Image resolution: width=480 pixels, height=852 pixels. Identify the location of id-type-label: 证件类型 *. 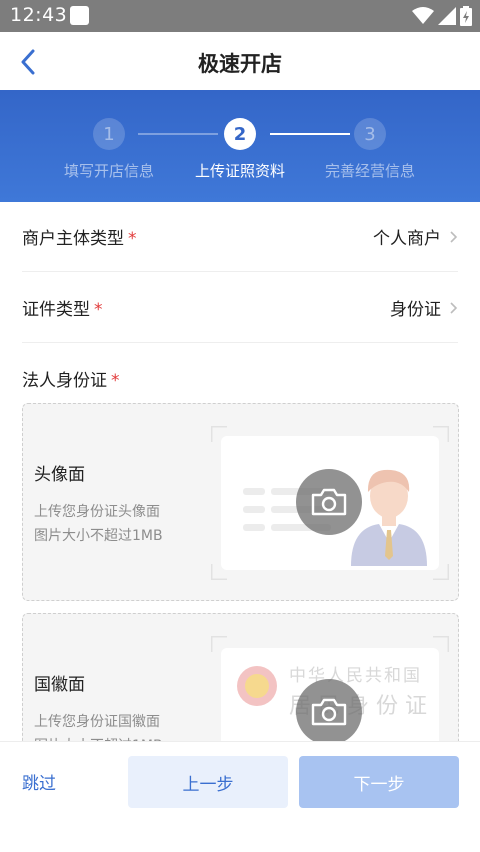
(62, 310).